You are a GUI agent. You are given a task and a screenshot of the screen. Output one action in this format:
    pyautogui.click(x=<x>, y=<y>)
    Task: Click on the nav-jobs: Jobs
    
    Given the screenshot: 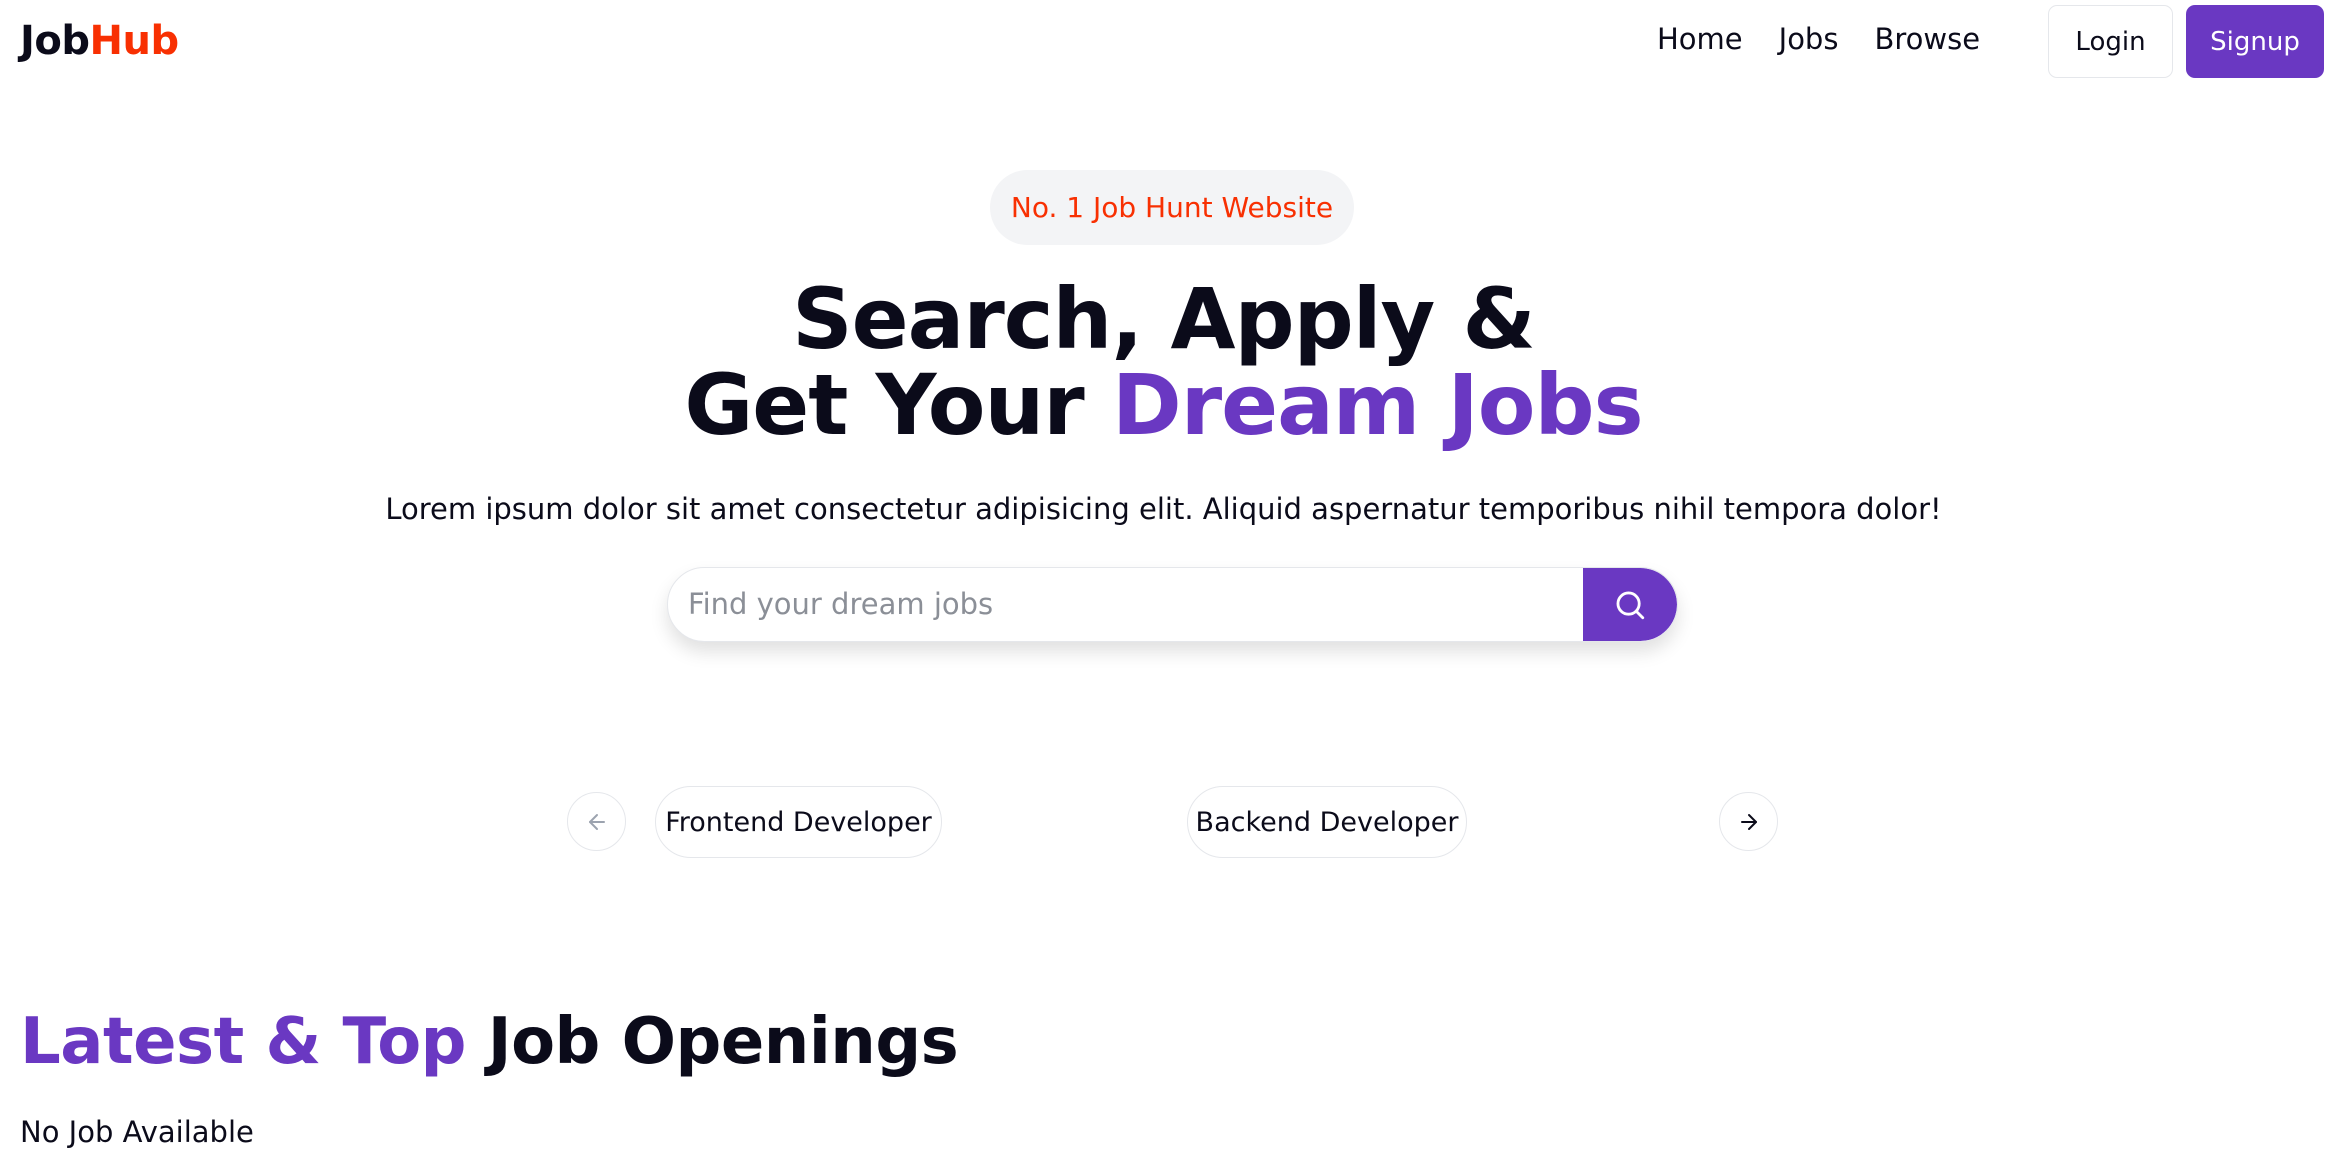 What is the action you would take?
    pyautogui.click(x=1809, y=39)
    